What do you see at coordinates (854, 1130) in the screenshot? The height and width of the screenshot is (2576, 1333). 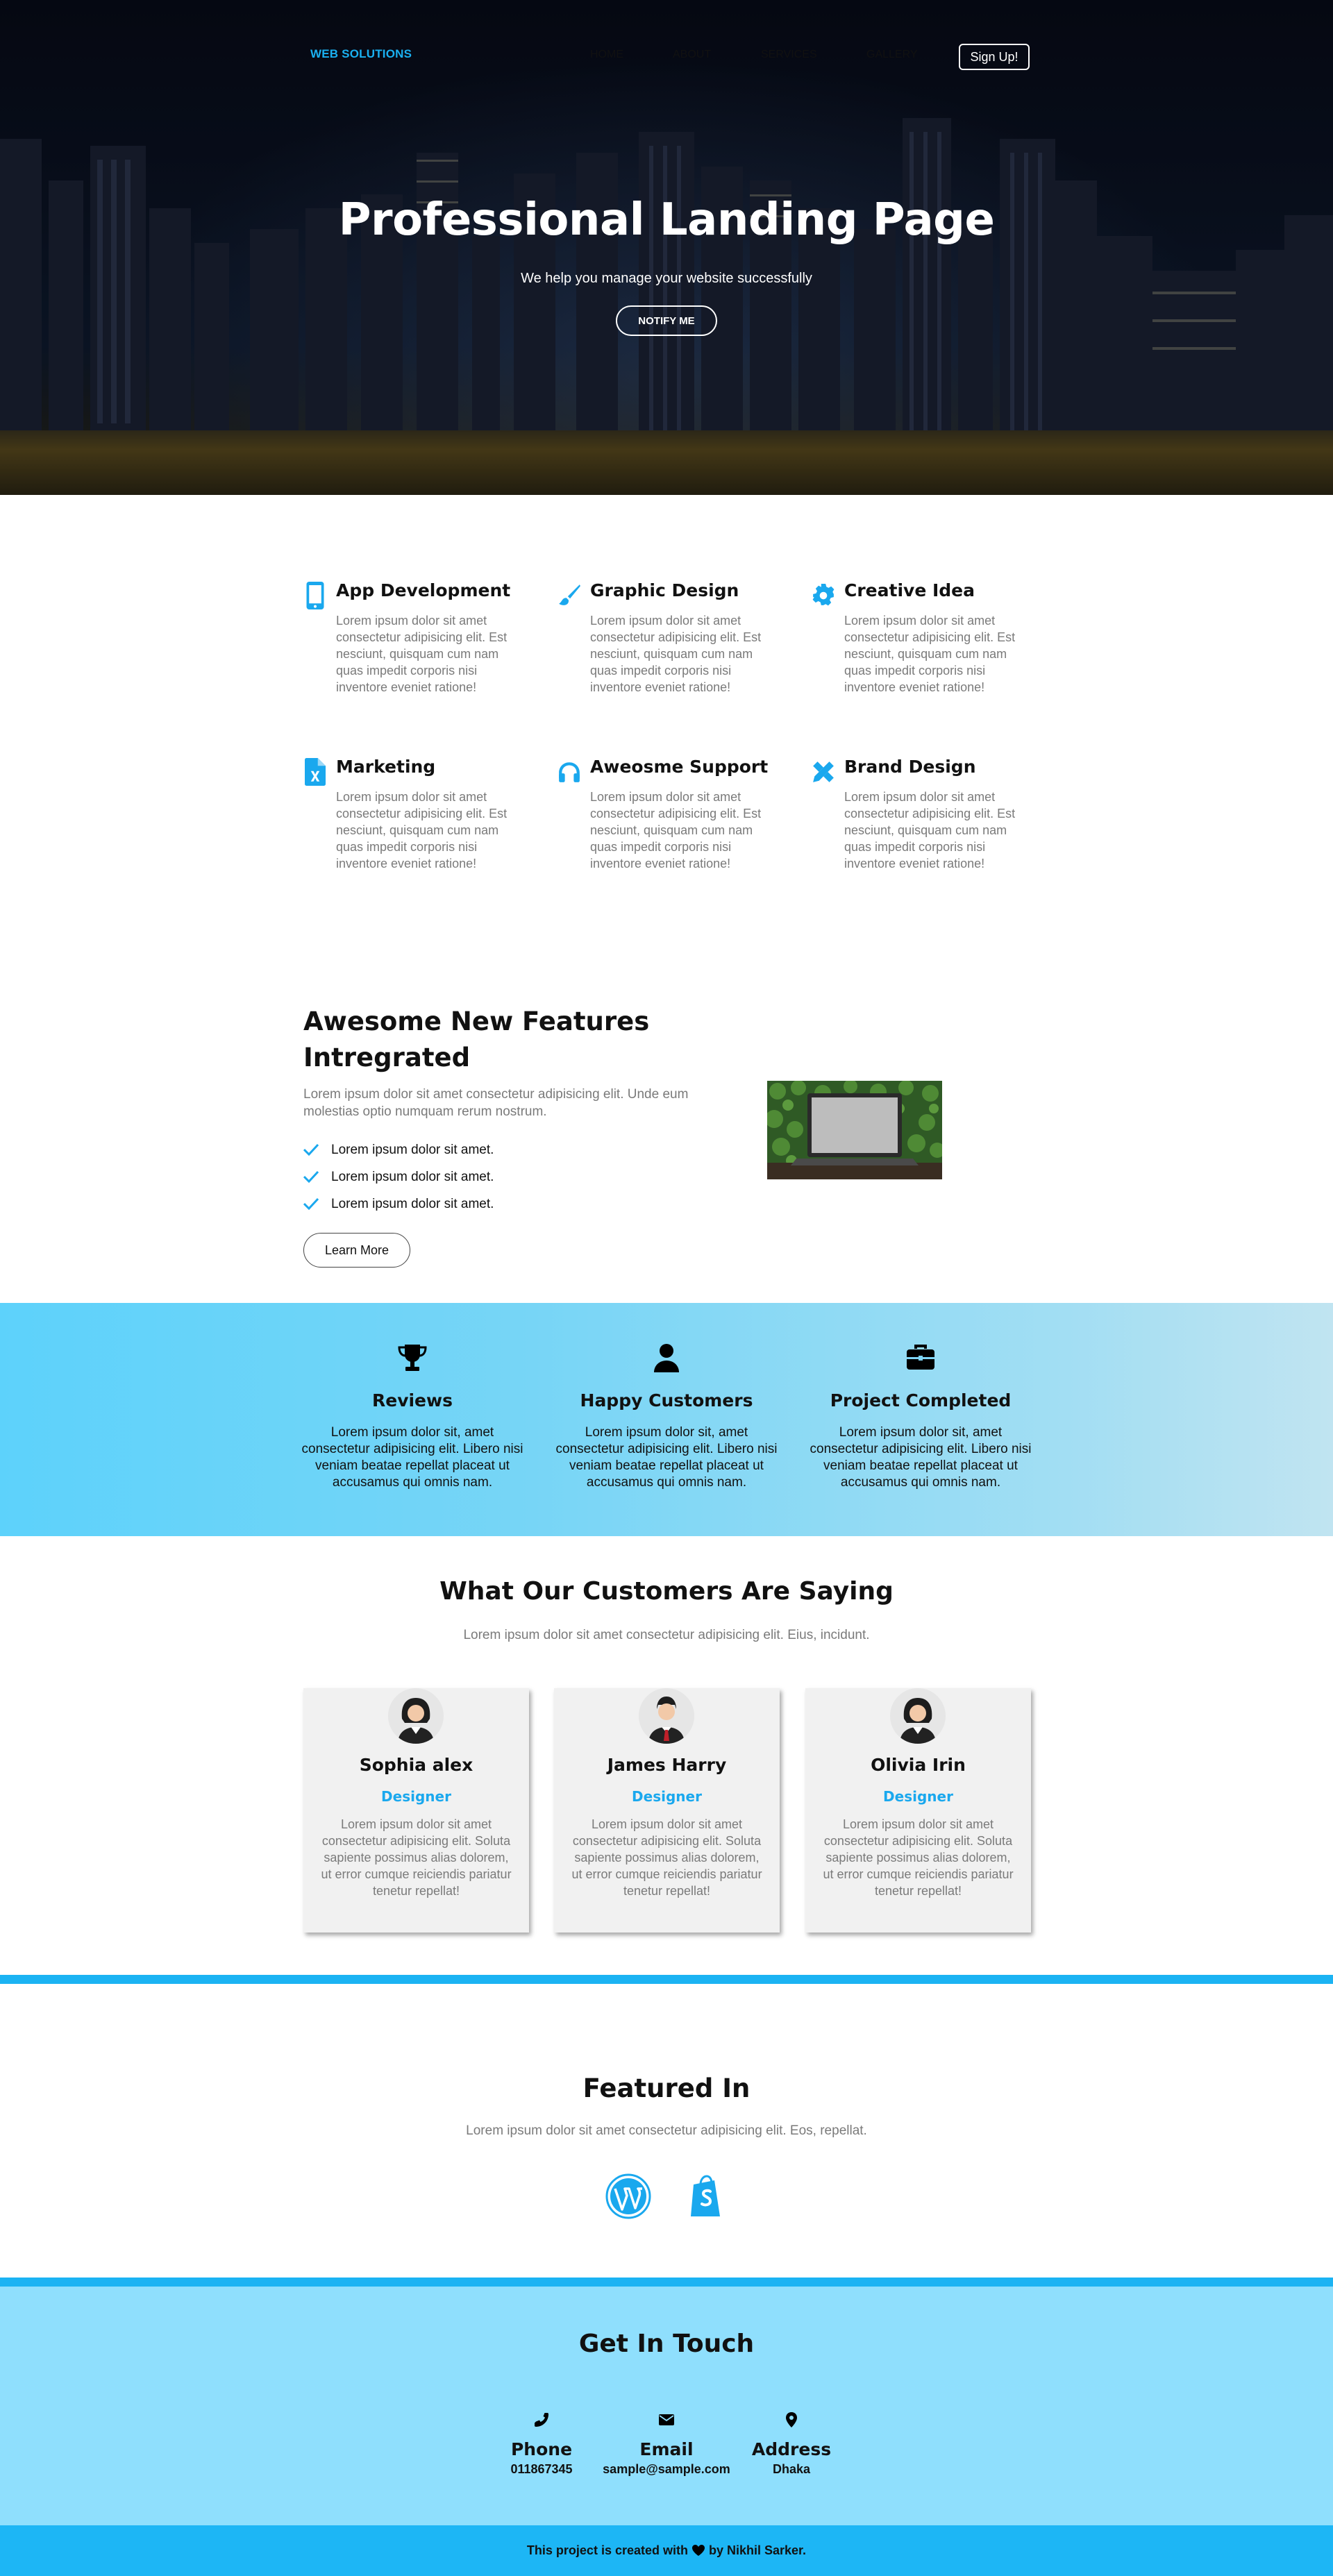 I see `laptop-image` at bounding box center [854, 1130].